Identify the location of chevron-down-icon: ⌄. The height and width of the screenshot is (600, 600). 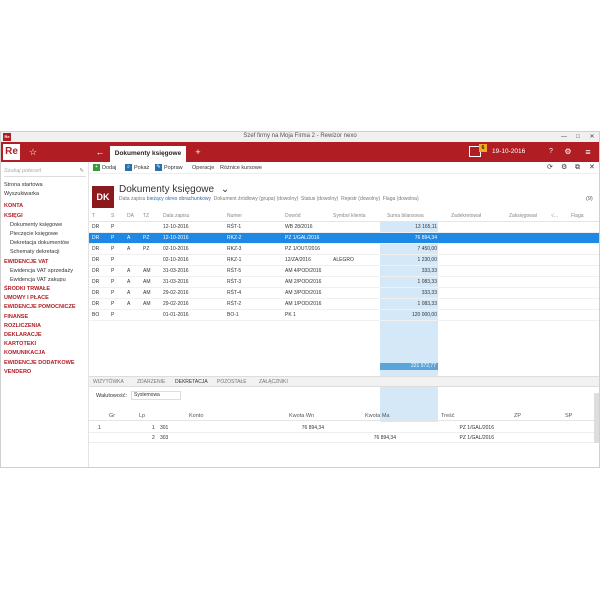
(225, 189).